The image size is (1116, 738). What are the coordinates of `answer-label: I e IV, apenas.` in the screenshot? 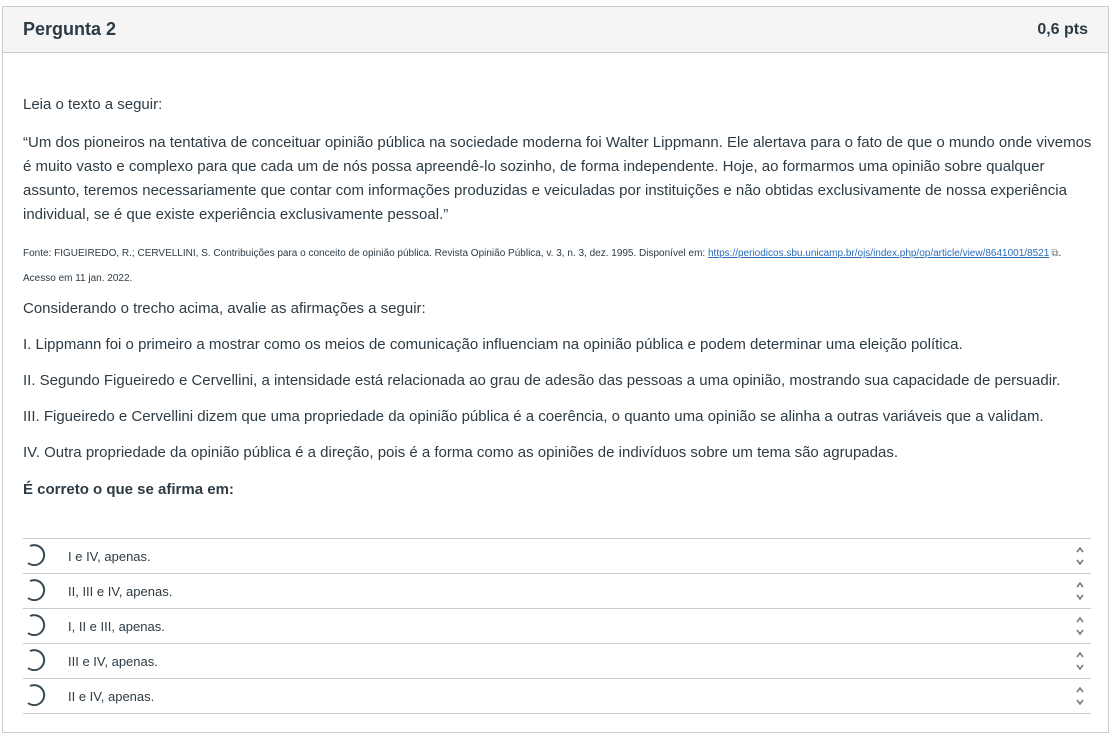 It's located at (109, 556).